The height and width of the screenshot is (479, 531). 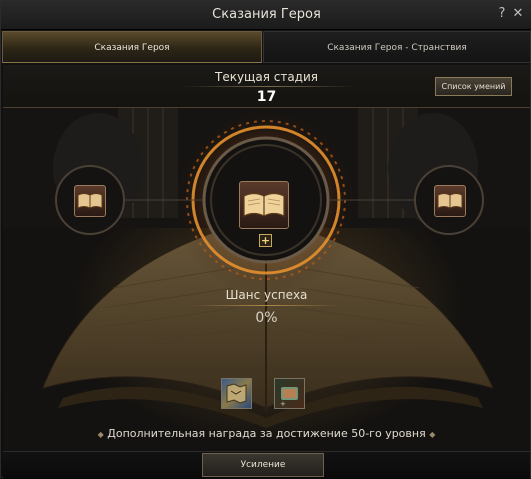 I want to click on map-item-icon, so click(x=236, y=393).